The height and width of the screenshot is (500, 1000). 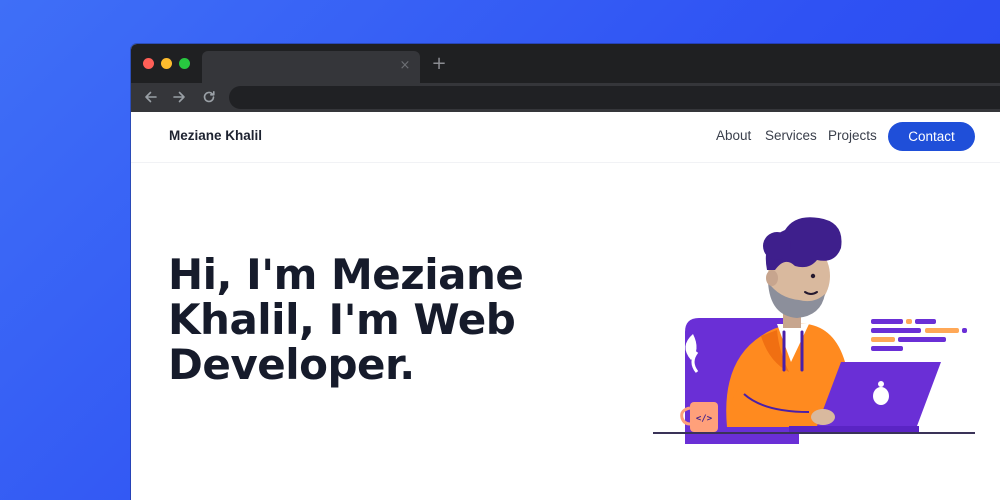 What do you see at coordinates (614, 97) in the screenshot?
I see `address-bar` at bounding box center [614, 97].